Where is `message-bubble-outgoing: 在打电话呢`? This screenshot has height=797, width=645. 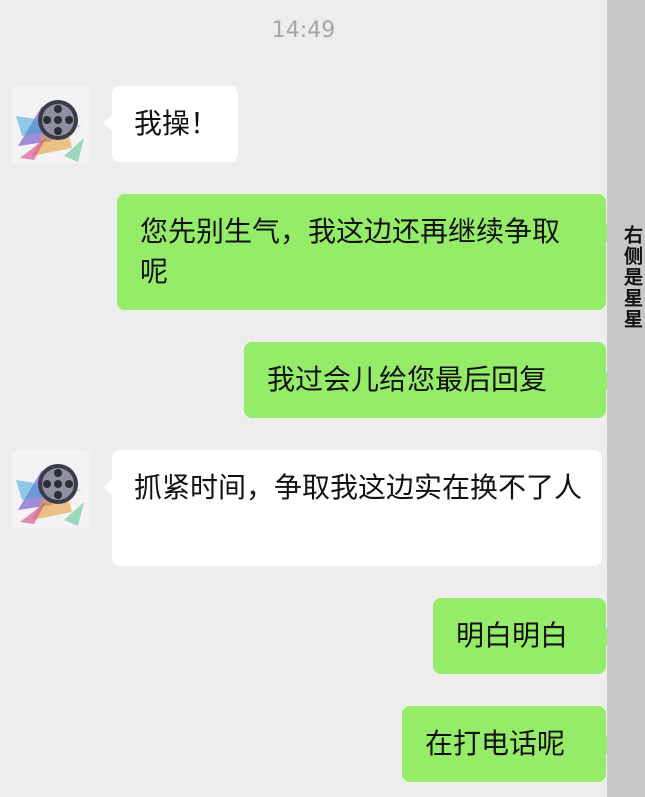 message-bubble-outgoing: 在打电话呢 is located at coordinates (504, 744).